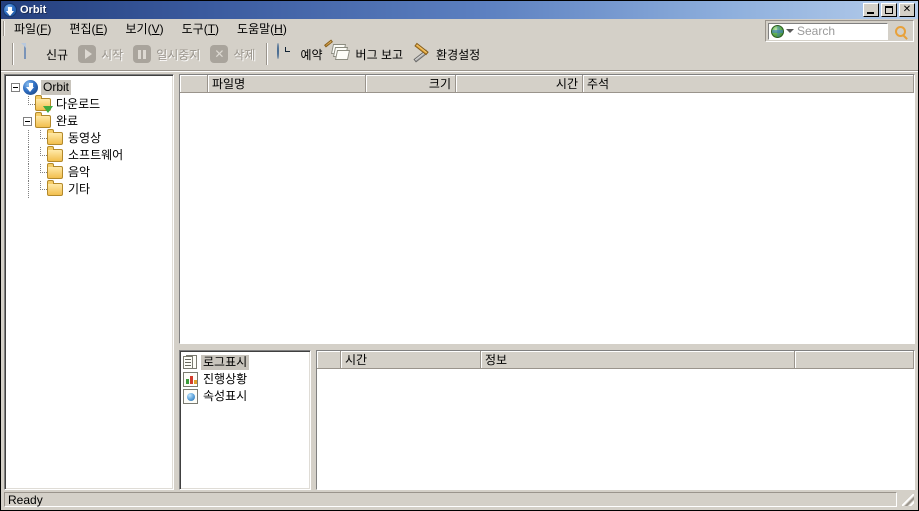 The image size is (919, 511). What do you see at coordinates (225, 396) in the screenshot?
I see `view-item-properties-label: 속성표시` at bounding box center [225, 396].